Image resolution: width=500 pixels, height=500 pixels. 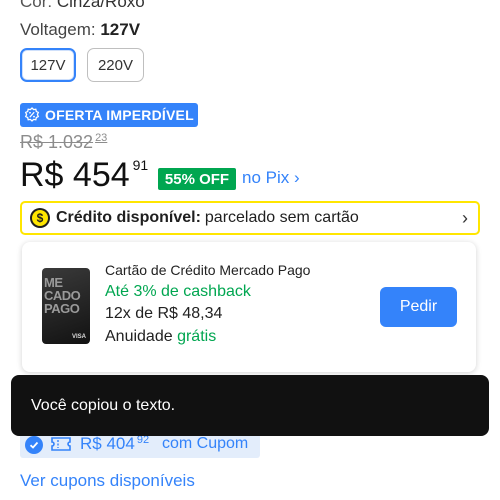 I want to click on current-price: R$ 454 91, so click(x=84, y=175).